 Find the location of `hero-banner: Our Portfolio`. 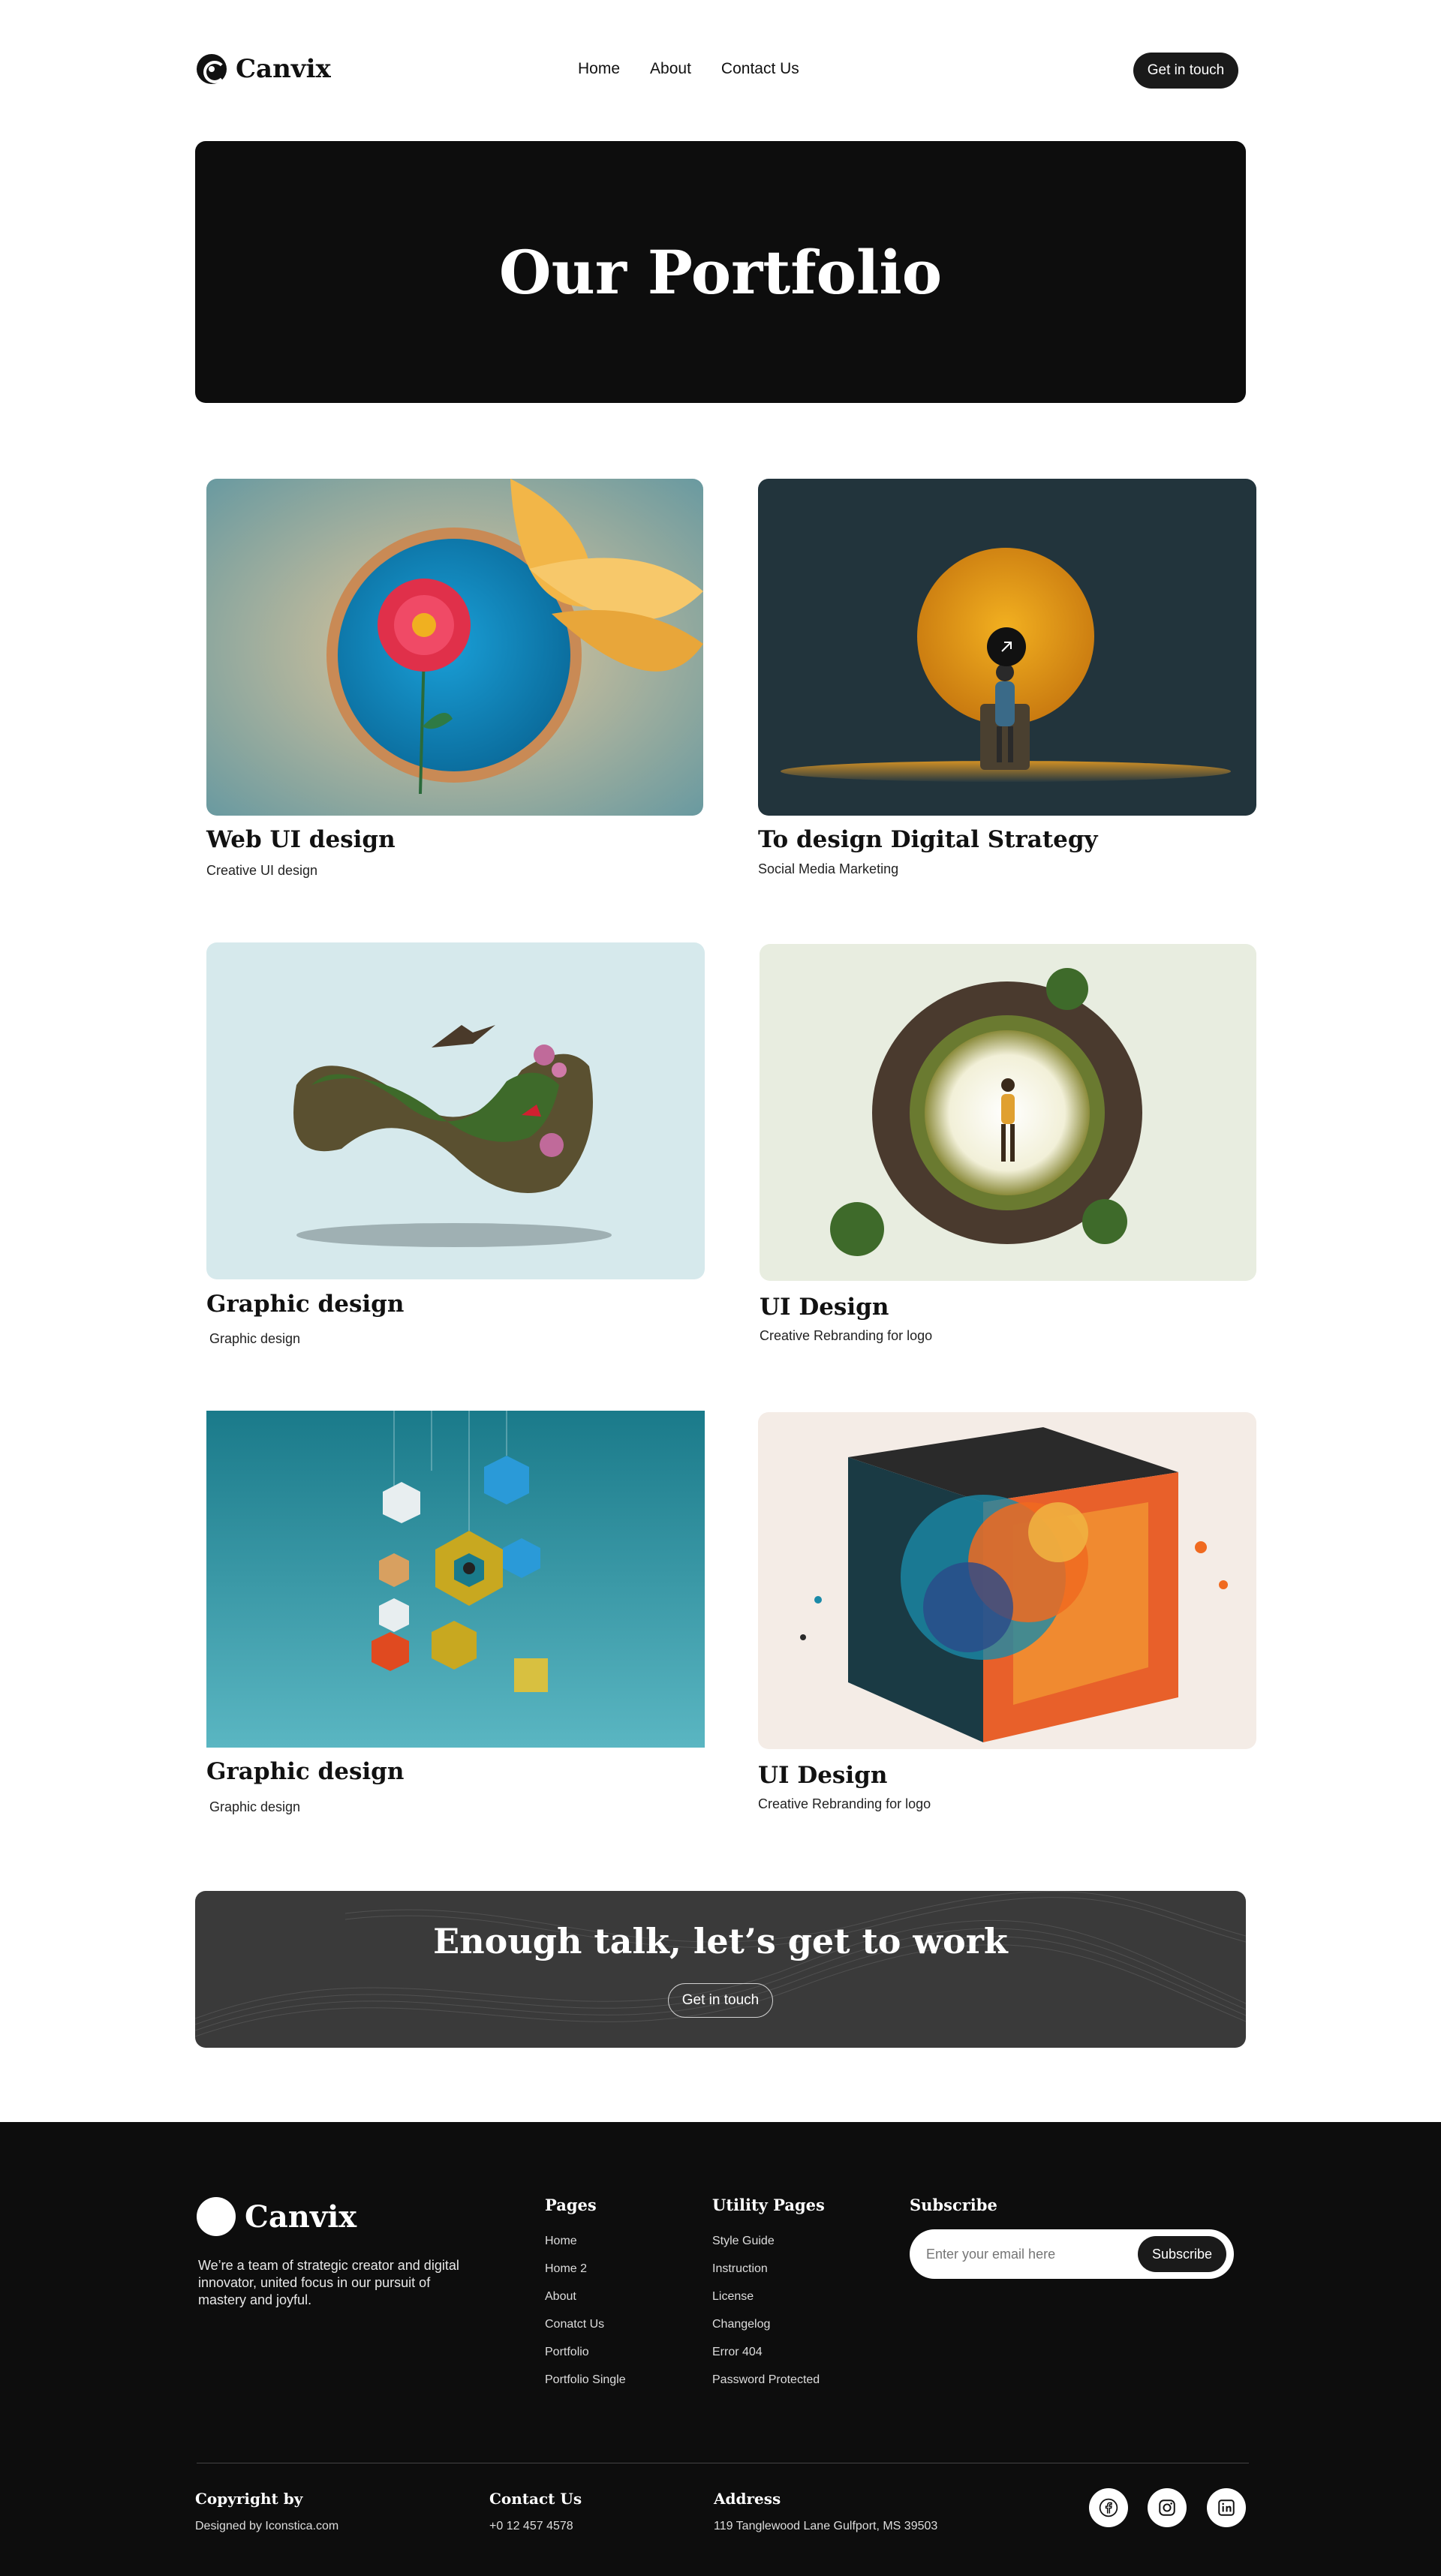

hero-banner: Our Portfolio is located at coordinates (720, 272).